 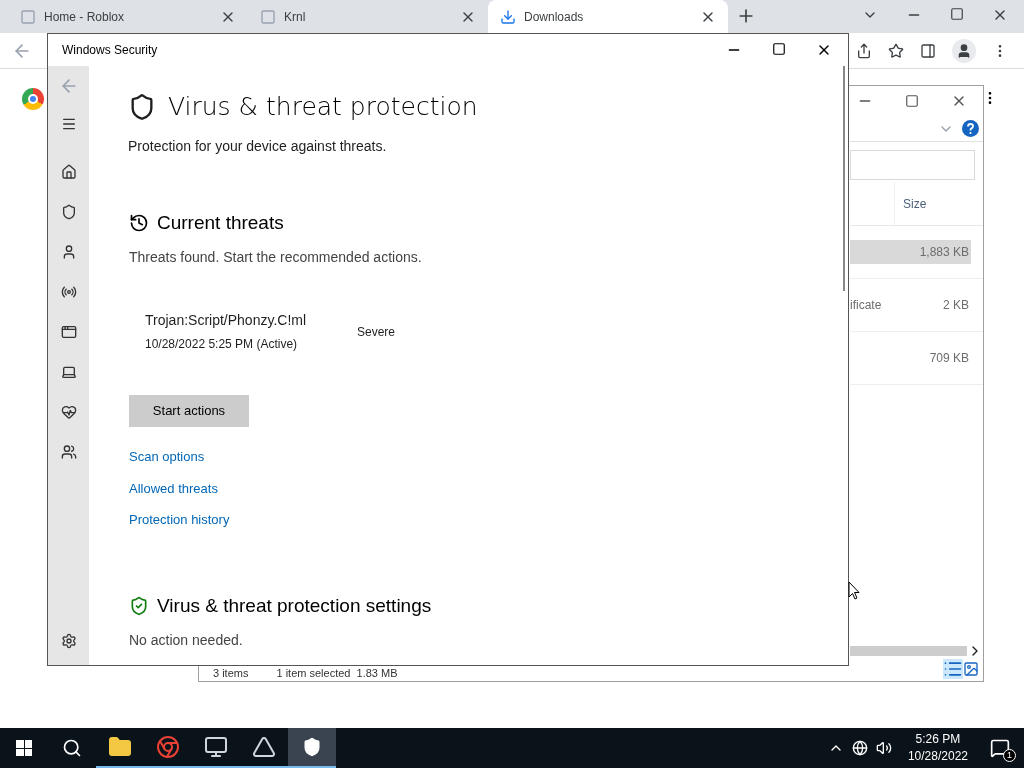 What do you see at coordinates (120, 747) in the screenshot?
I see `folder-icon` at bounding box center [120, 747].